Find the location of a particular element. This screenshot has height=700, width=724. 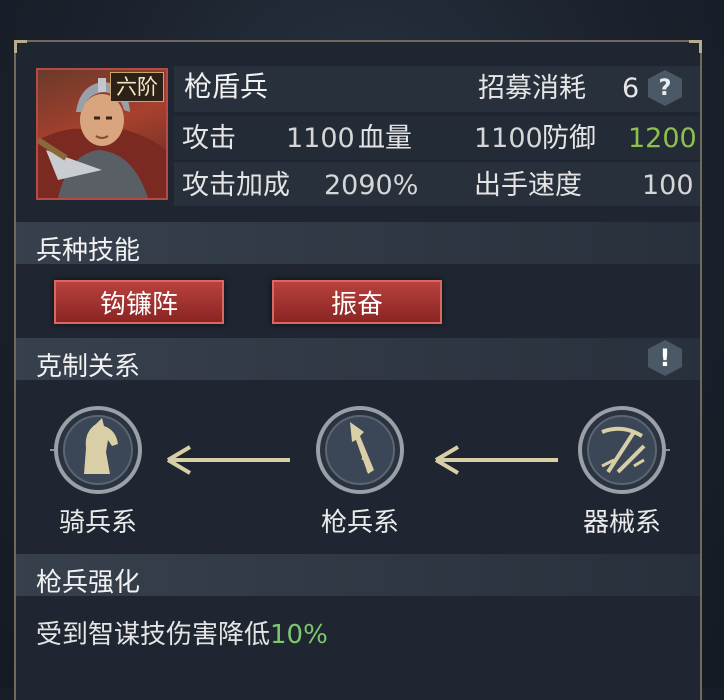

enhance-section-header: 枪兵强化 is located at coordinates (358, 576).